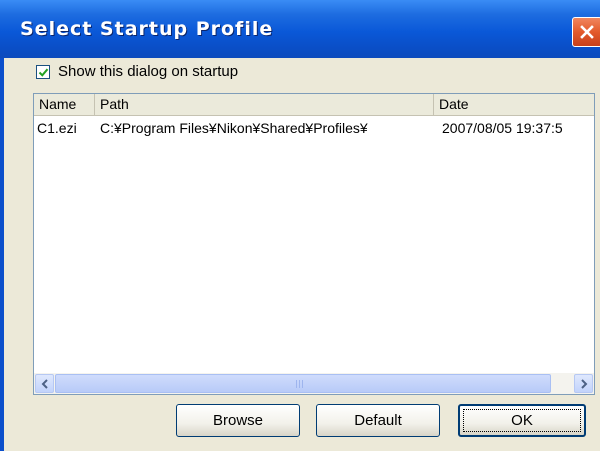 The image size is (600, 451). I want to click on show-on-startup-checkbox, so click(43, 72).